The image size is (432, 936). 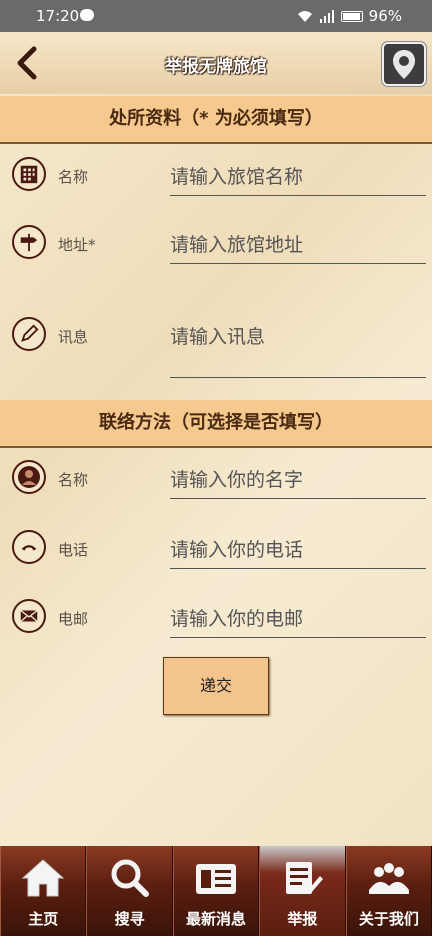 I want to click on magnifier-icon, so click(x=130, y=878).